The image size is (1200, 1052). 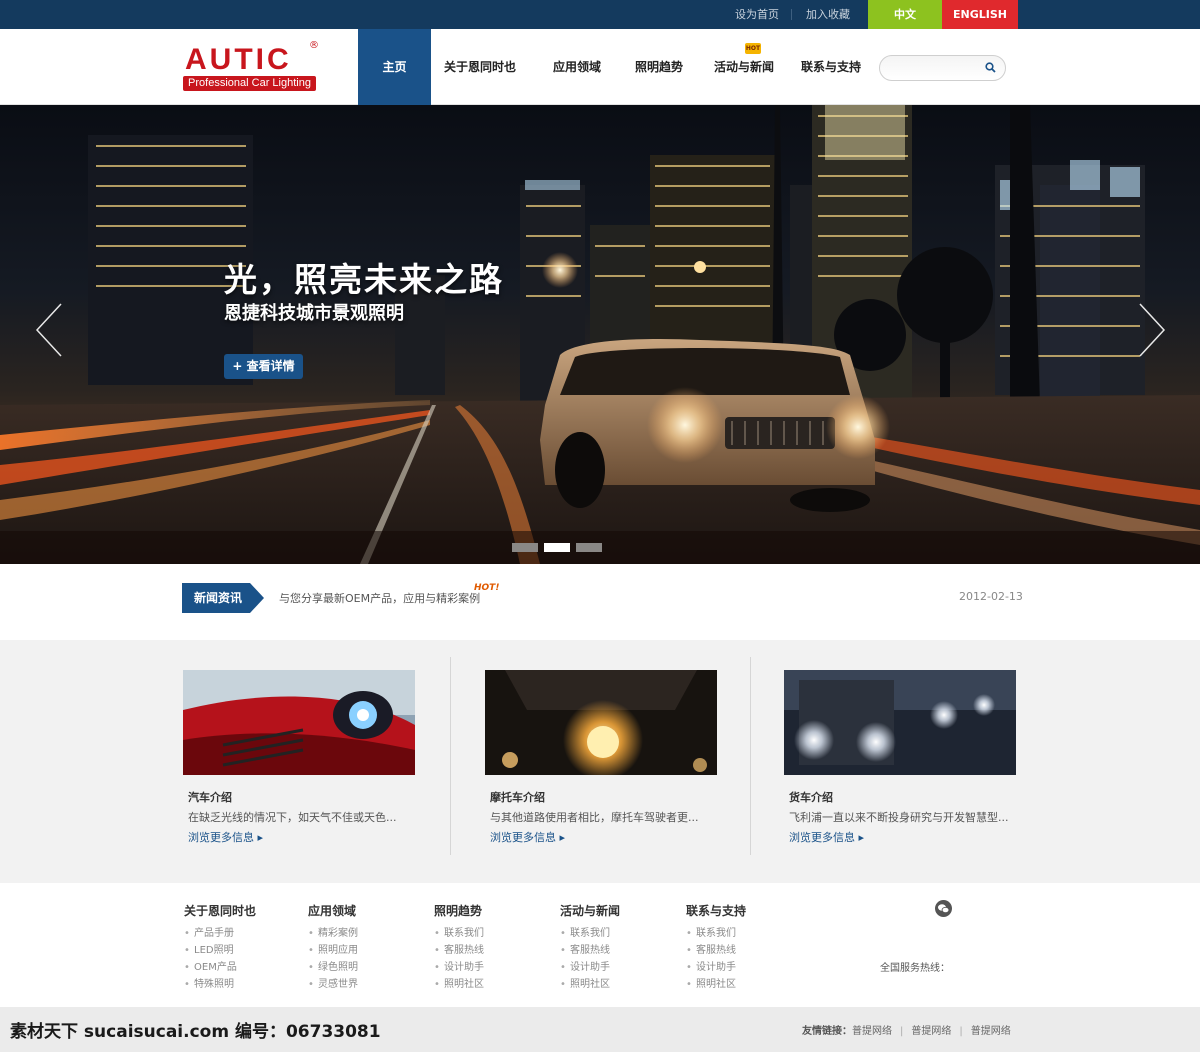 I want to click on next-slide-arrow-icon, so click(x=1152, y=330).